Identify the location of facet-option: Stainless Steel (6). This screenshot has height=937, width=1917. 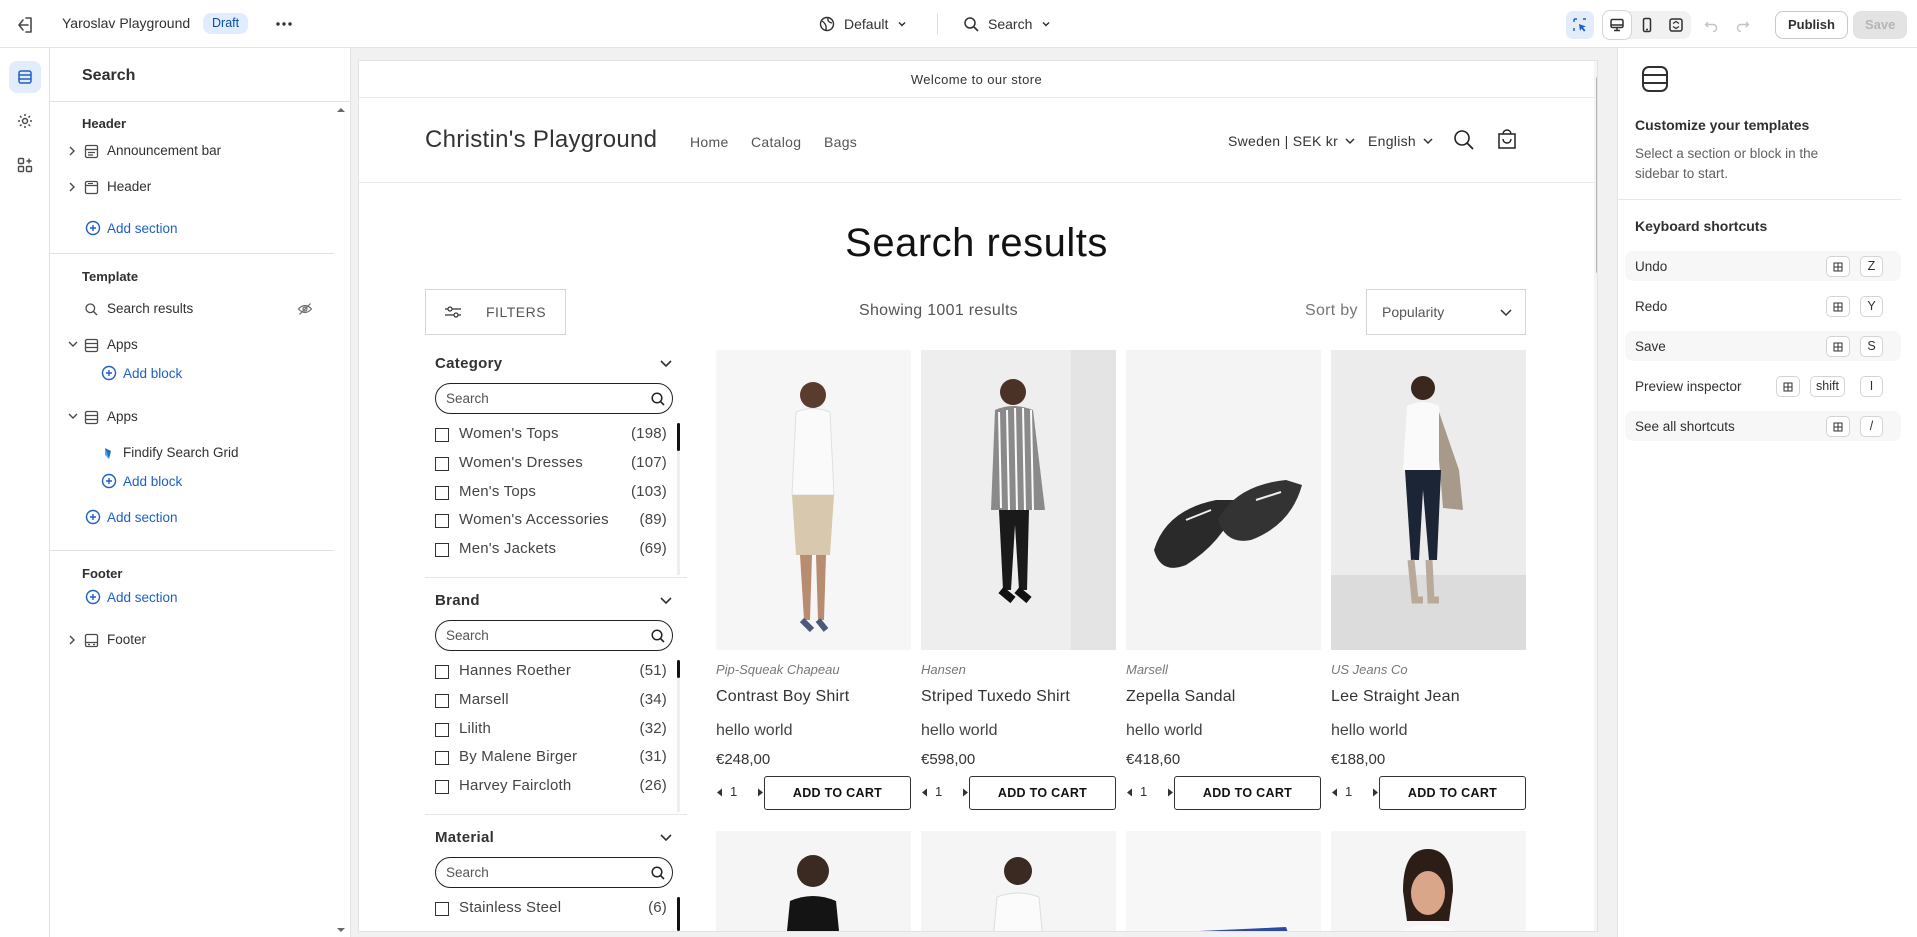
(551, 909).